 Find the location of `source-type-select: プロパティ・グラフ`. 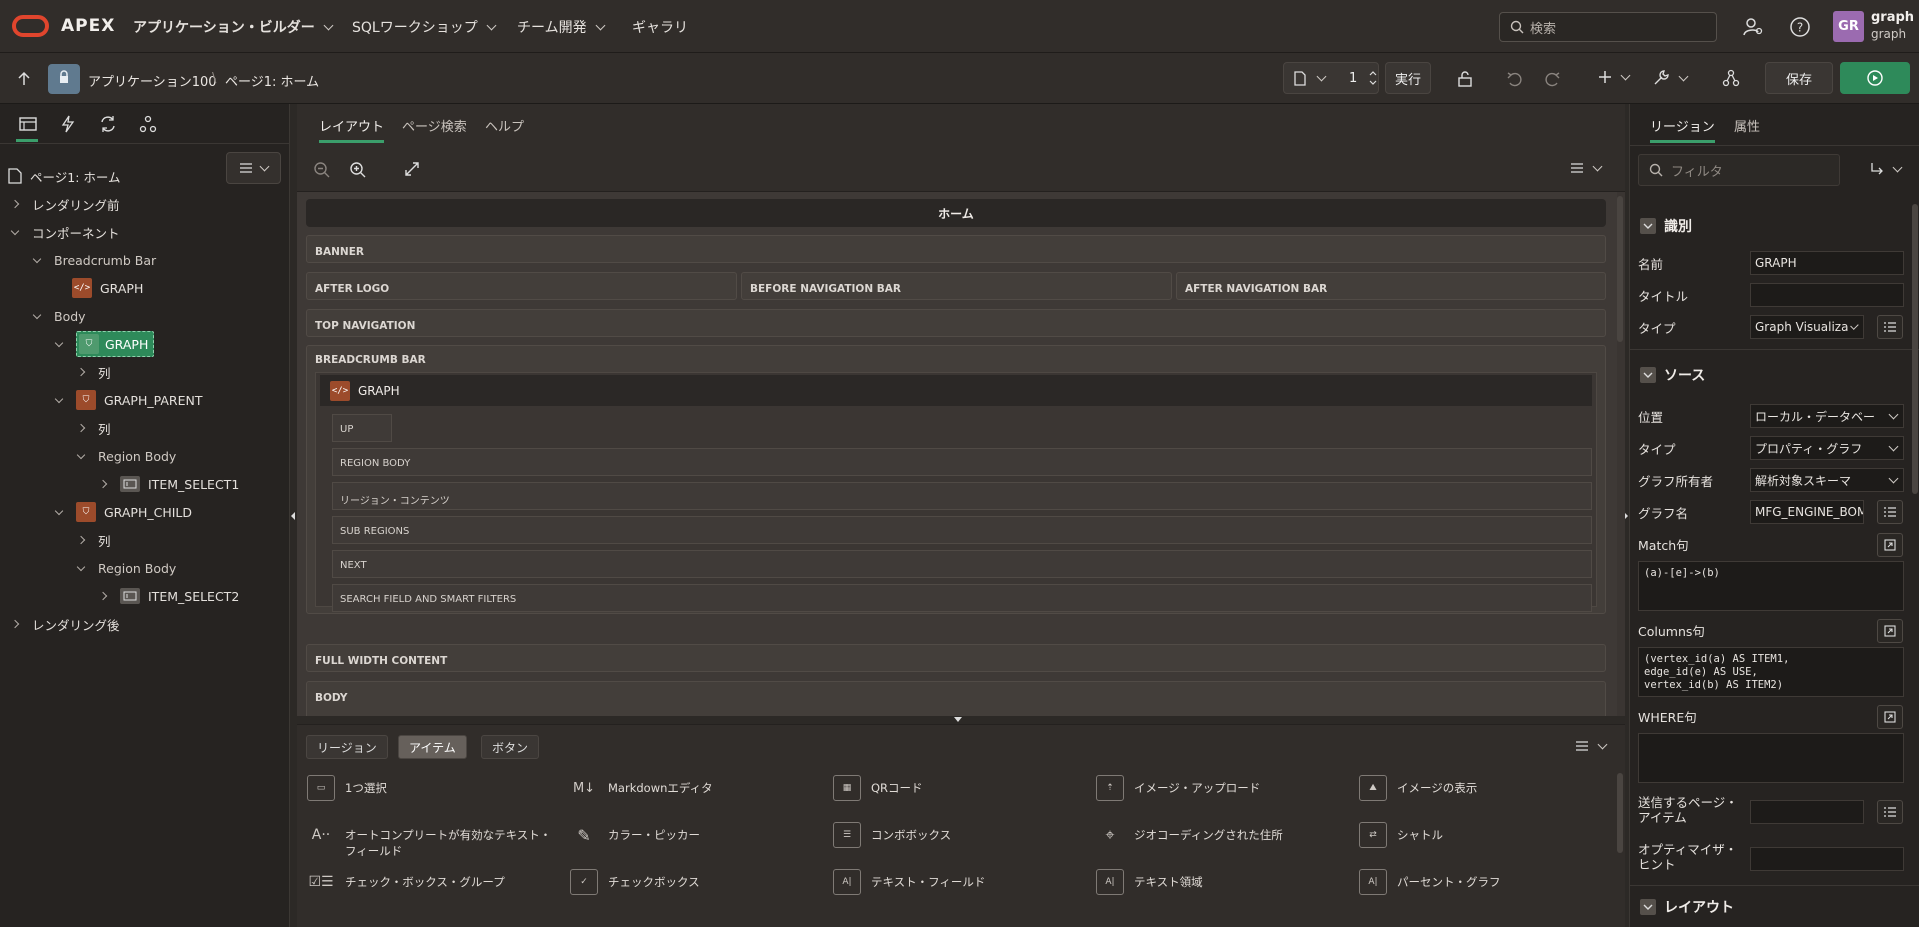

source-type-select: プロパティ・グラフ is located at coordinates (1827, 448).